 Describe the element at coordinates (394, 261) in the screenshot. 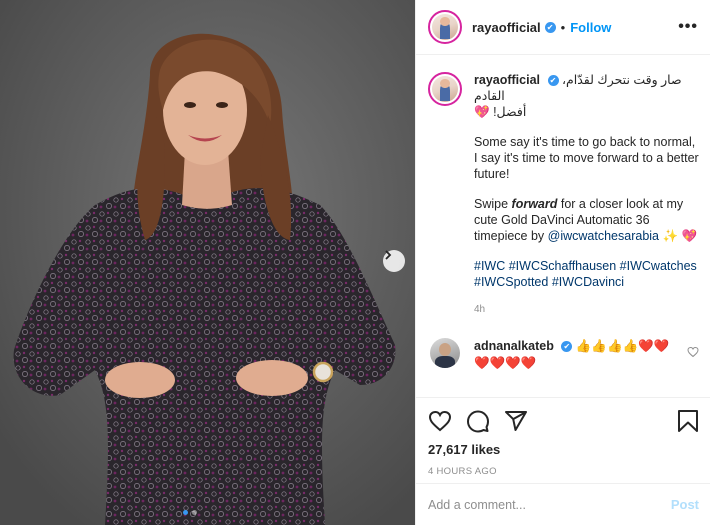

I see `next-photo-button` at that location.